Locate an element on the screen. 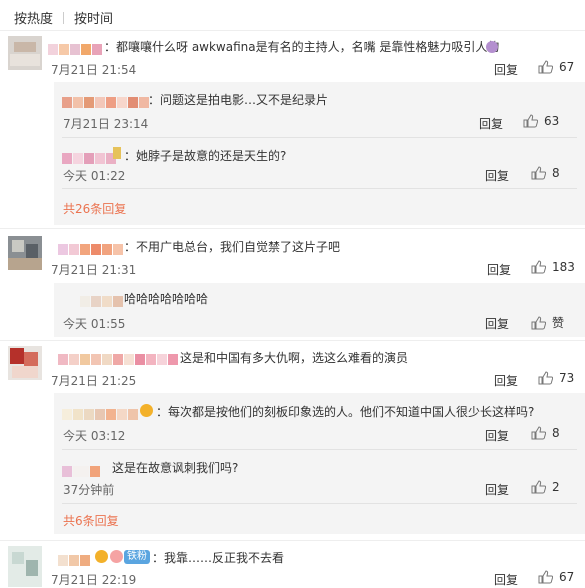  like-button: 183 is located at coordinates (553, 267).